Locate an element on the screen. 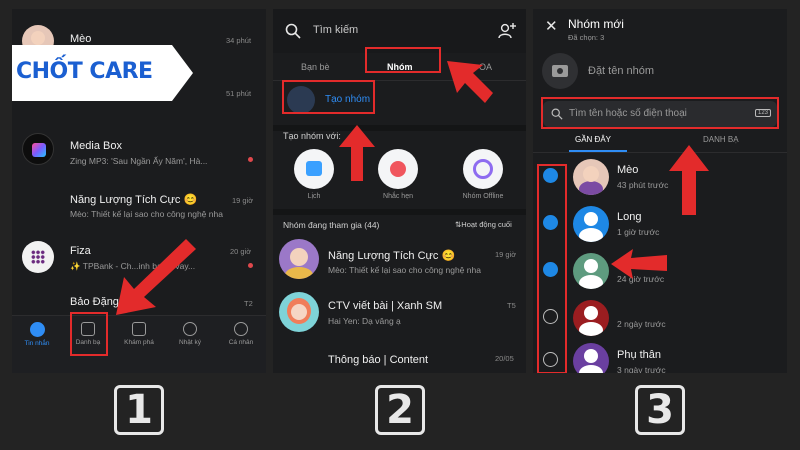  tab-contacts: DANH BẠ is located at coordinates (721, 139).